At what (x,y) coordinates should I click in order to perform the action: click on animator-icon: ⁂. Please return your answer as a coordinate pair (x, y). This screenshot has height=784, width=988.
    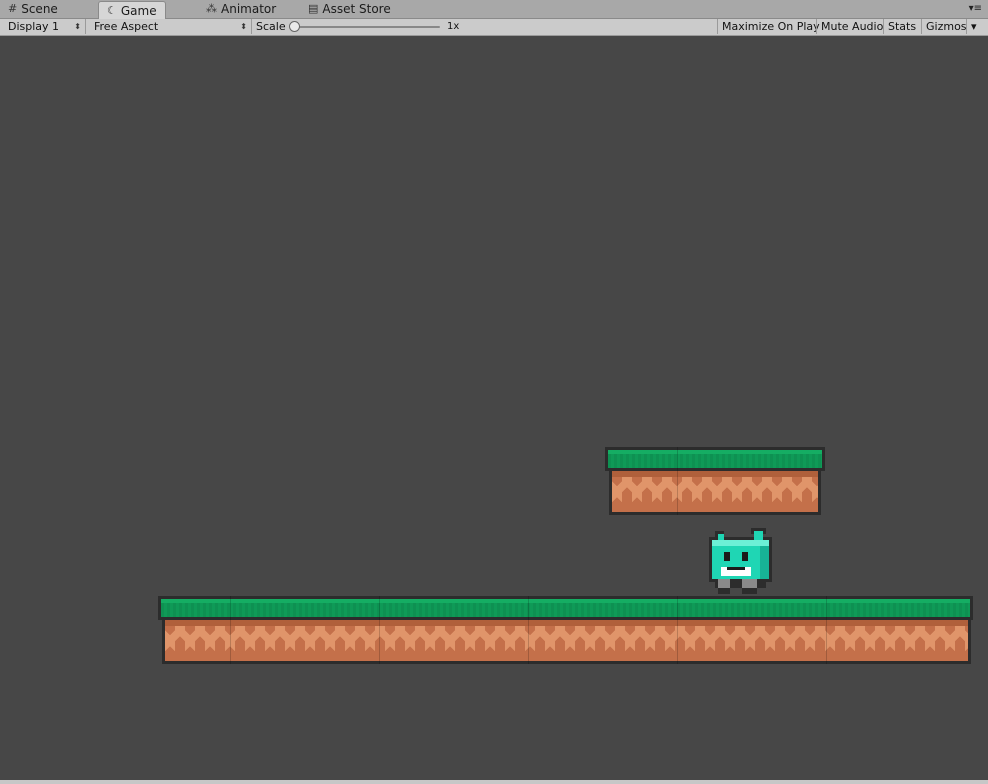
    Looking at the image, I should click on (211, 8).